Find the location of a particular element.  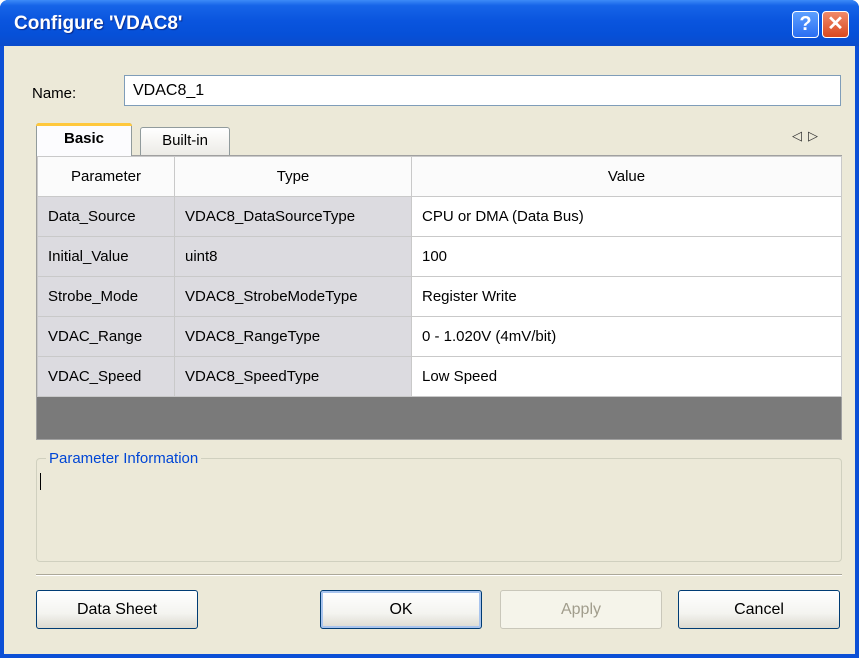

apply-button: Apply is located at coordinates (581, 609).